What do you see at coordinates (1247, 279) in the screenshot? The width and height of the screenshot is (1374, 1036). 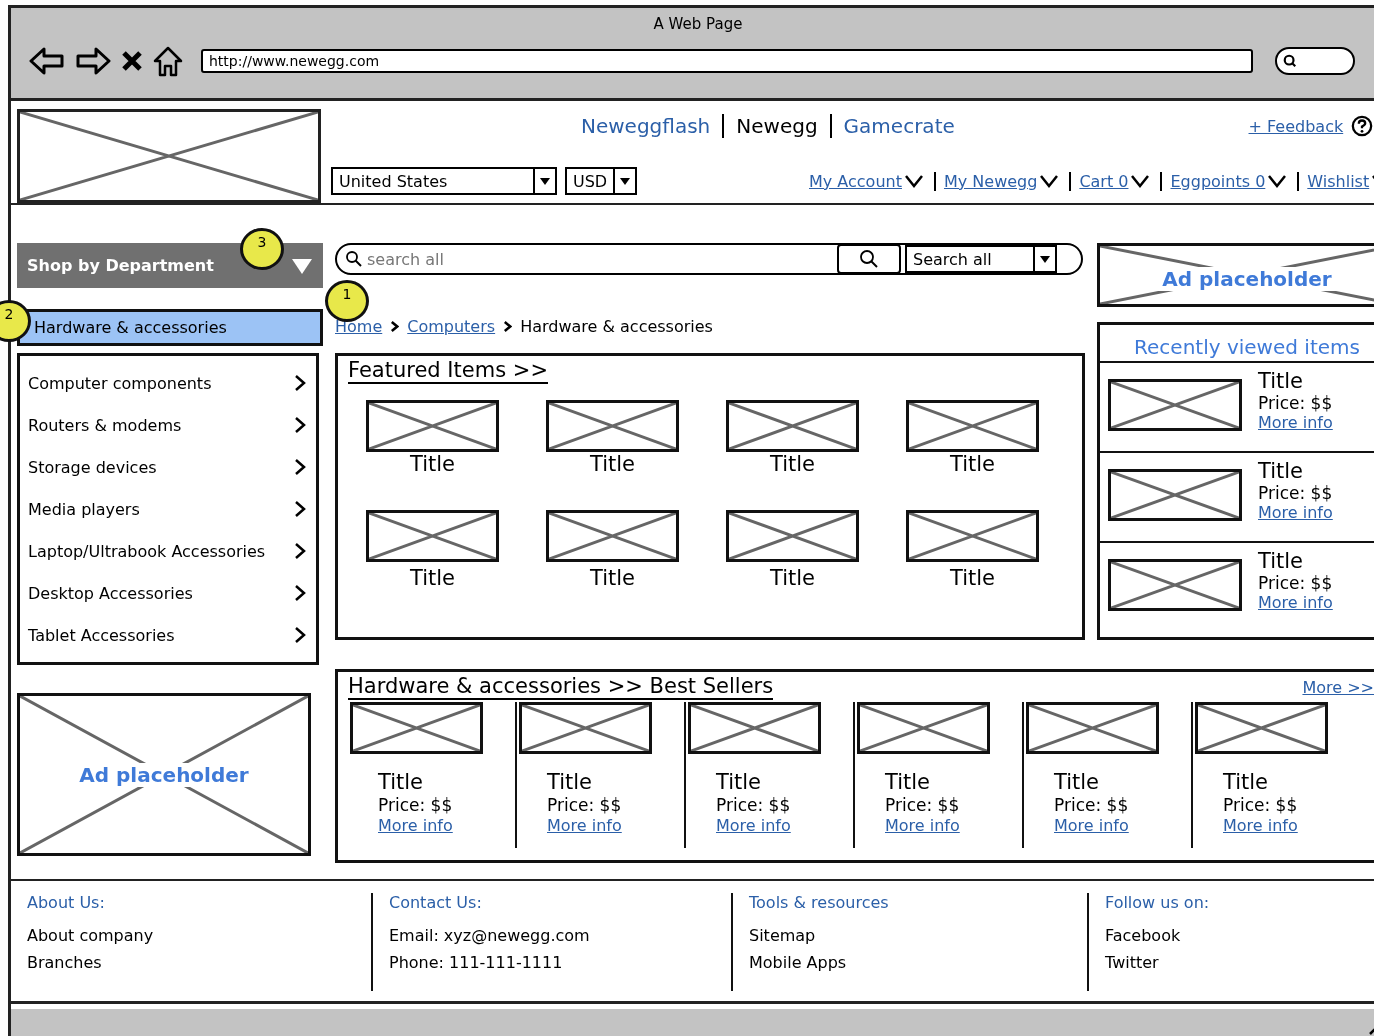 I see `ad-label: Ad placeholder` at bounding box center [1247, 279].